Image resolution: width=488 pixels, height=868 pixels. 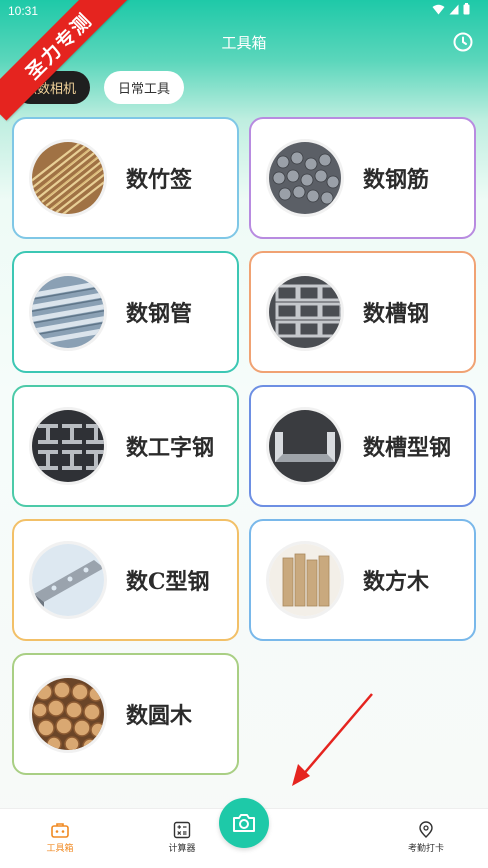 I want to click on nav-toolbox: 工具箱, so click(x=60, y=837).